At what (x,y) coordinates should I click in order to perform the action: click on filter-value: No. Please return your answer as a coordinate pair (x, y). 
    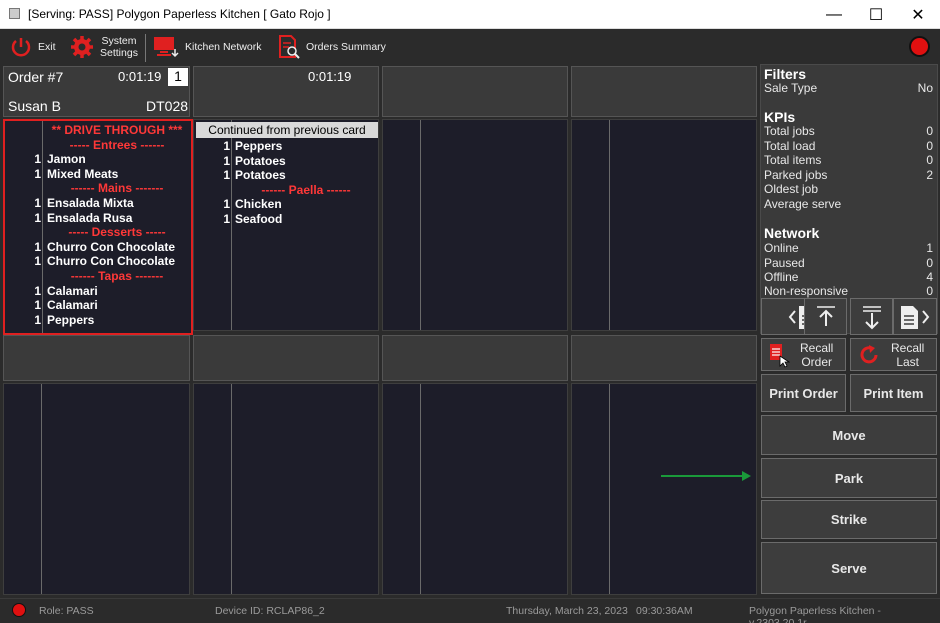
    Looking at the image, I should click on (925, 88).